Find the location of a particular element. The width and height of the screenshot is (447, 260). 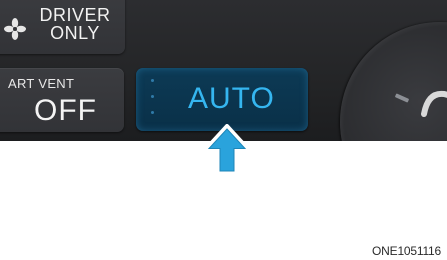

smart-vent-value: OFF is located at coordinates (65, 110).